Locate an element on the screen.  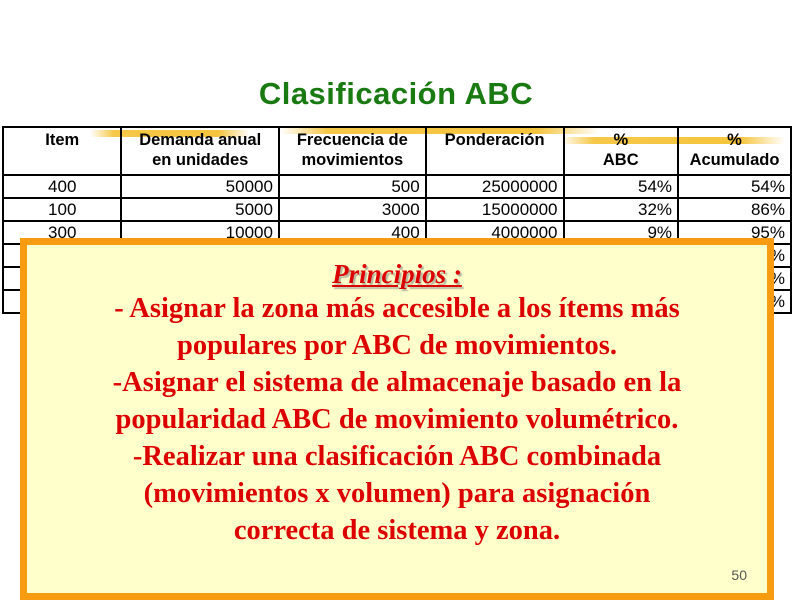
table-row: 400 50000 500 25000000 54% 54% is located at coordinates (396, 186).